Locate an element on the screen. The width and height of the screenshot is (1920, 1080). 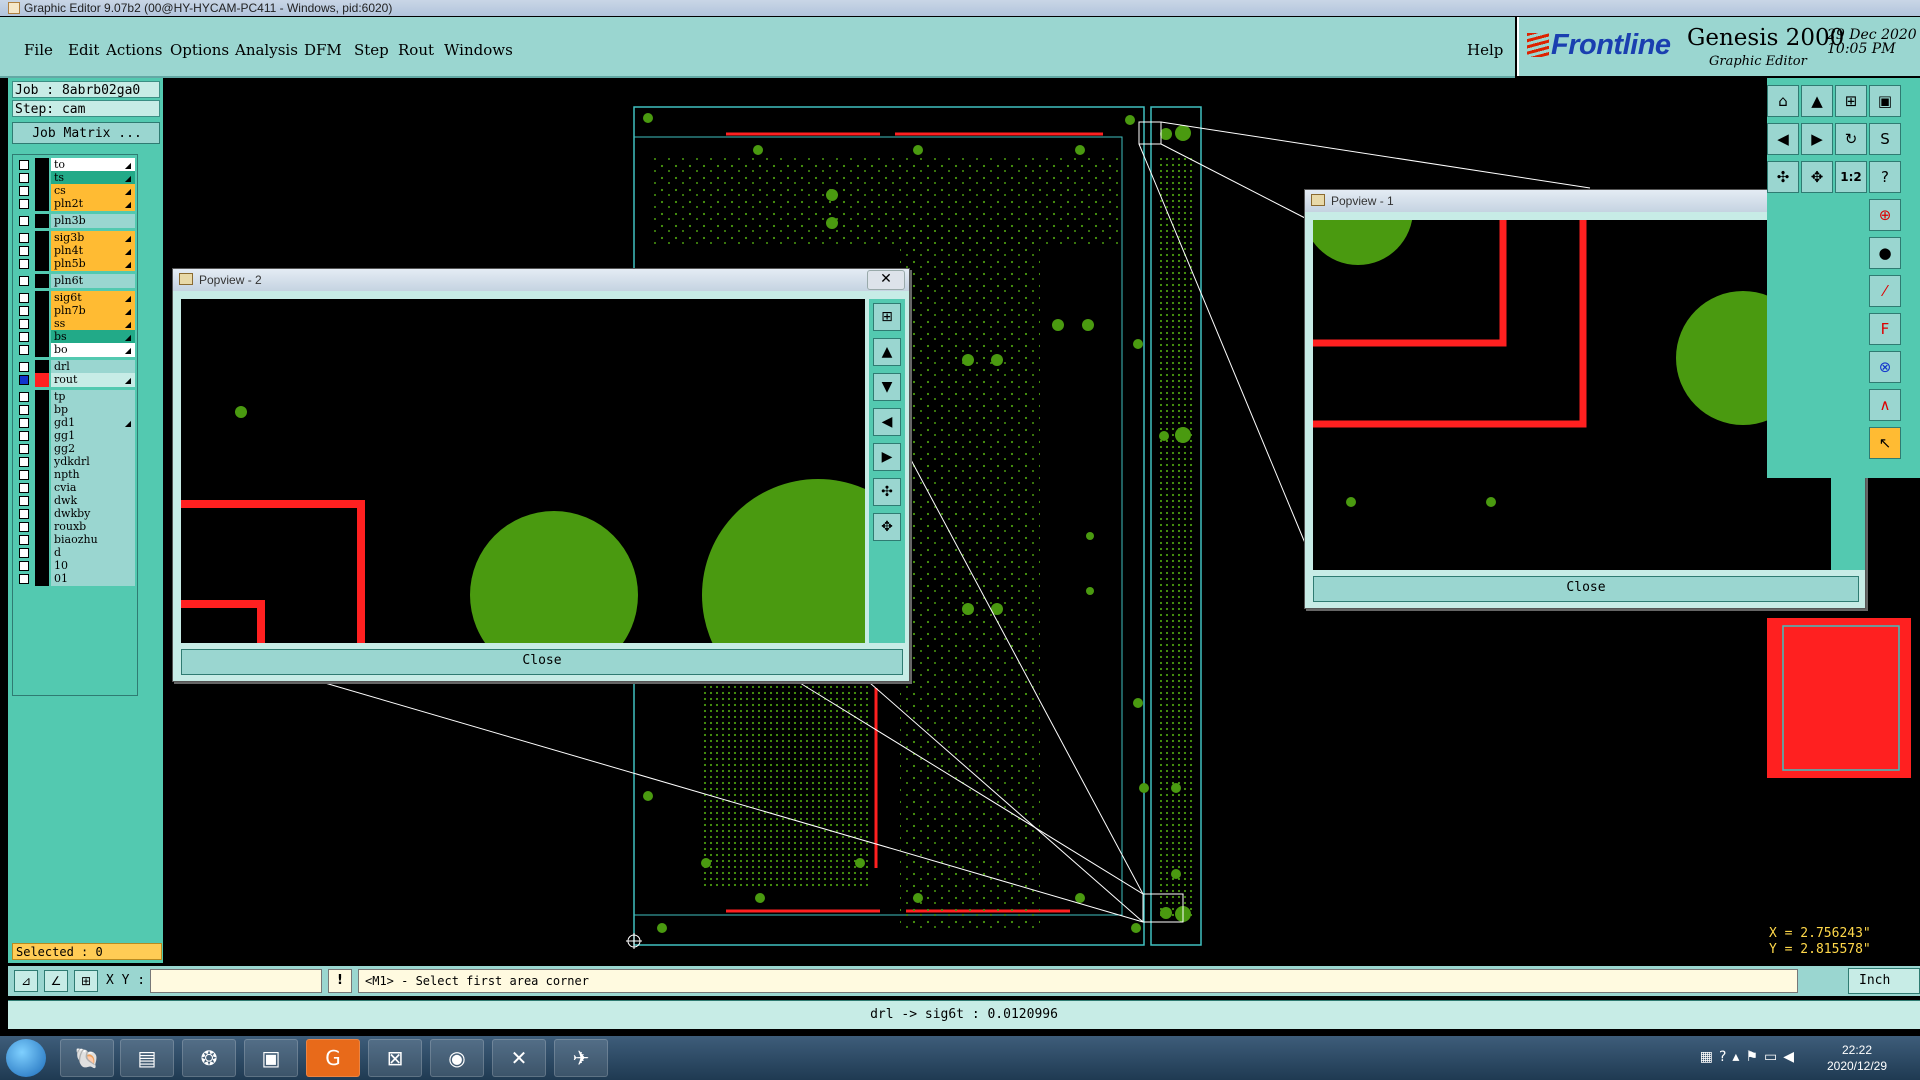
popview-1-canvas is located at coordinates (1572, 395).